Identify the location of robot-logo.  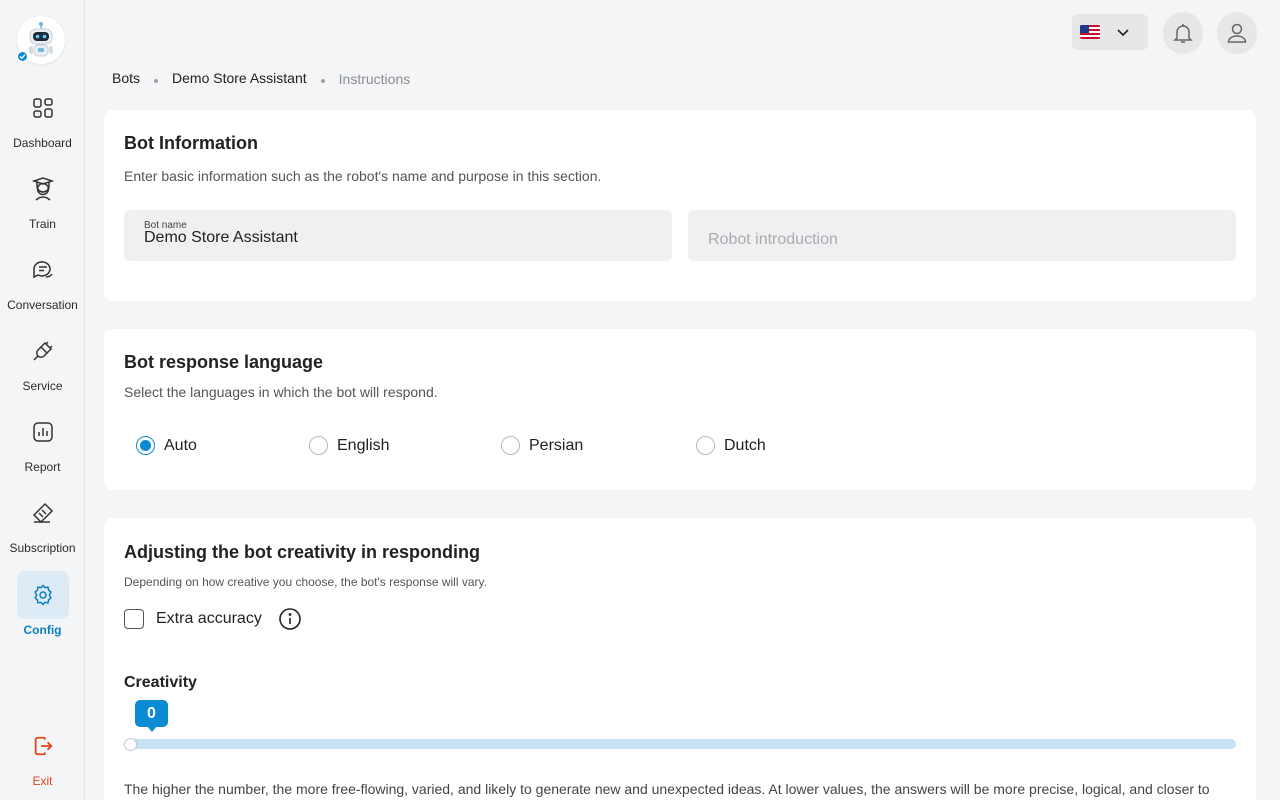
(40, 40).